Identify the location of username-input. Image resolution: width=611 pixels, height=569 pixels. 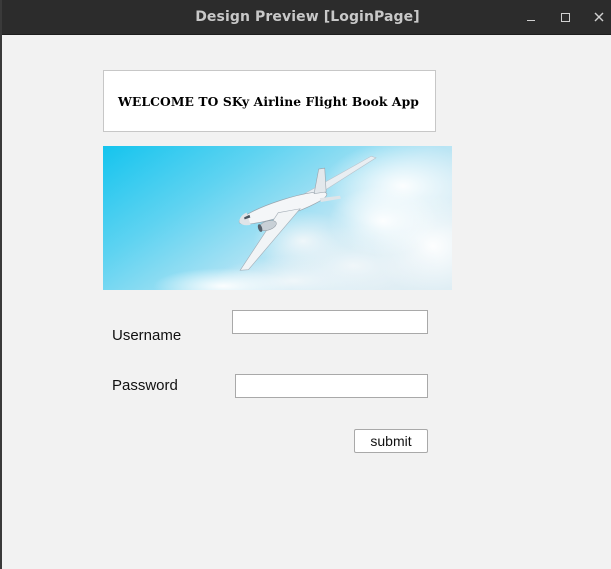
(330, 322).